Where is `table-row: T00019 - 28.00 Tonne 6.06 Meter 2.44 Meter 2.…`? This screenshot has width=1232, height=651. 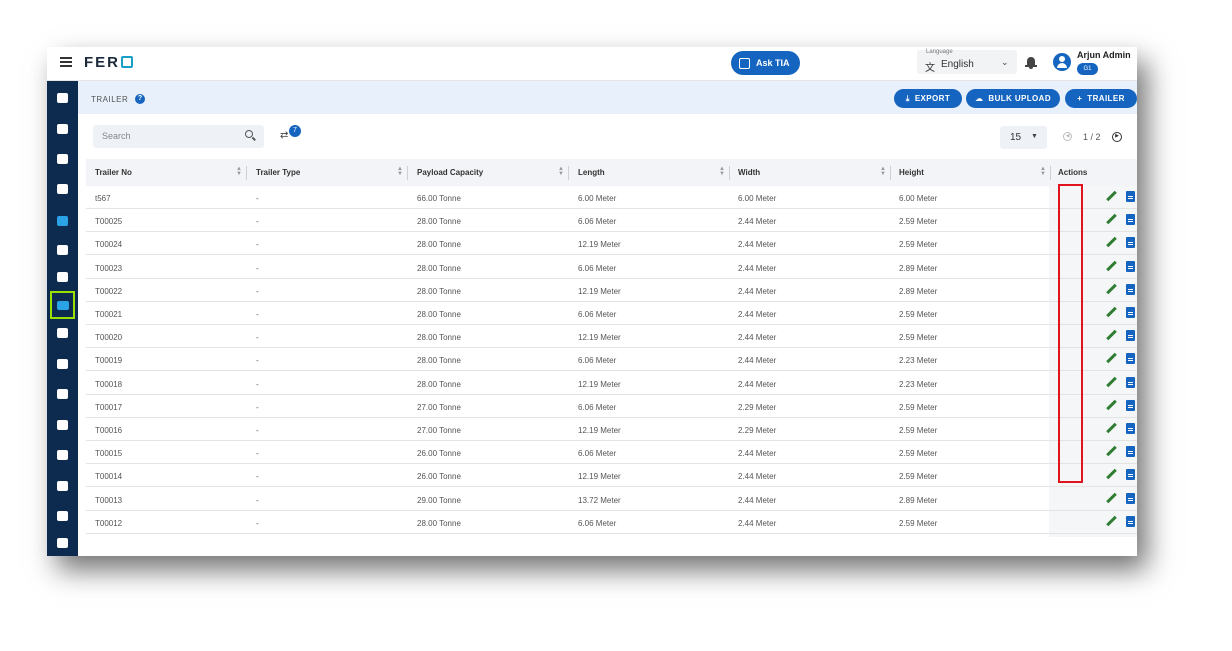 table-row: T00019 - 28.00 Tonne 6.06 Meter 2.44 Meter 2.… is located at coordinates (611, 360).